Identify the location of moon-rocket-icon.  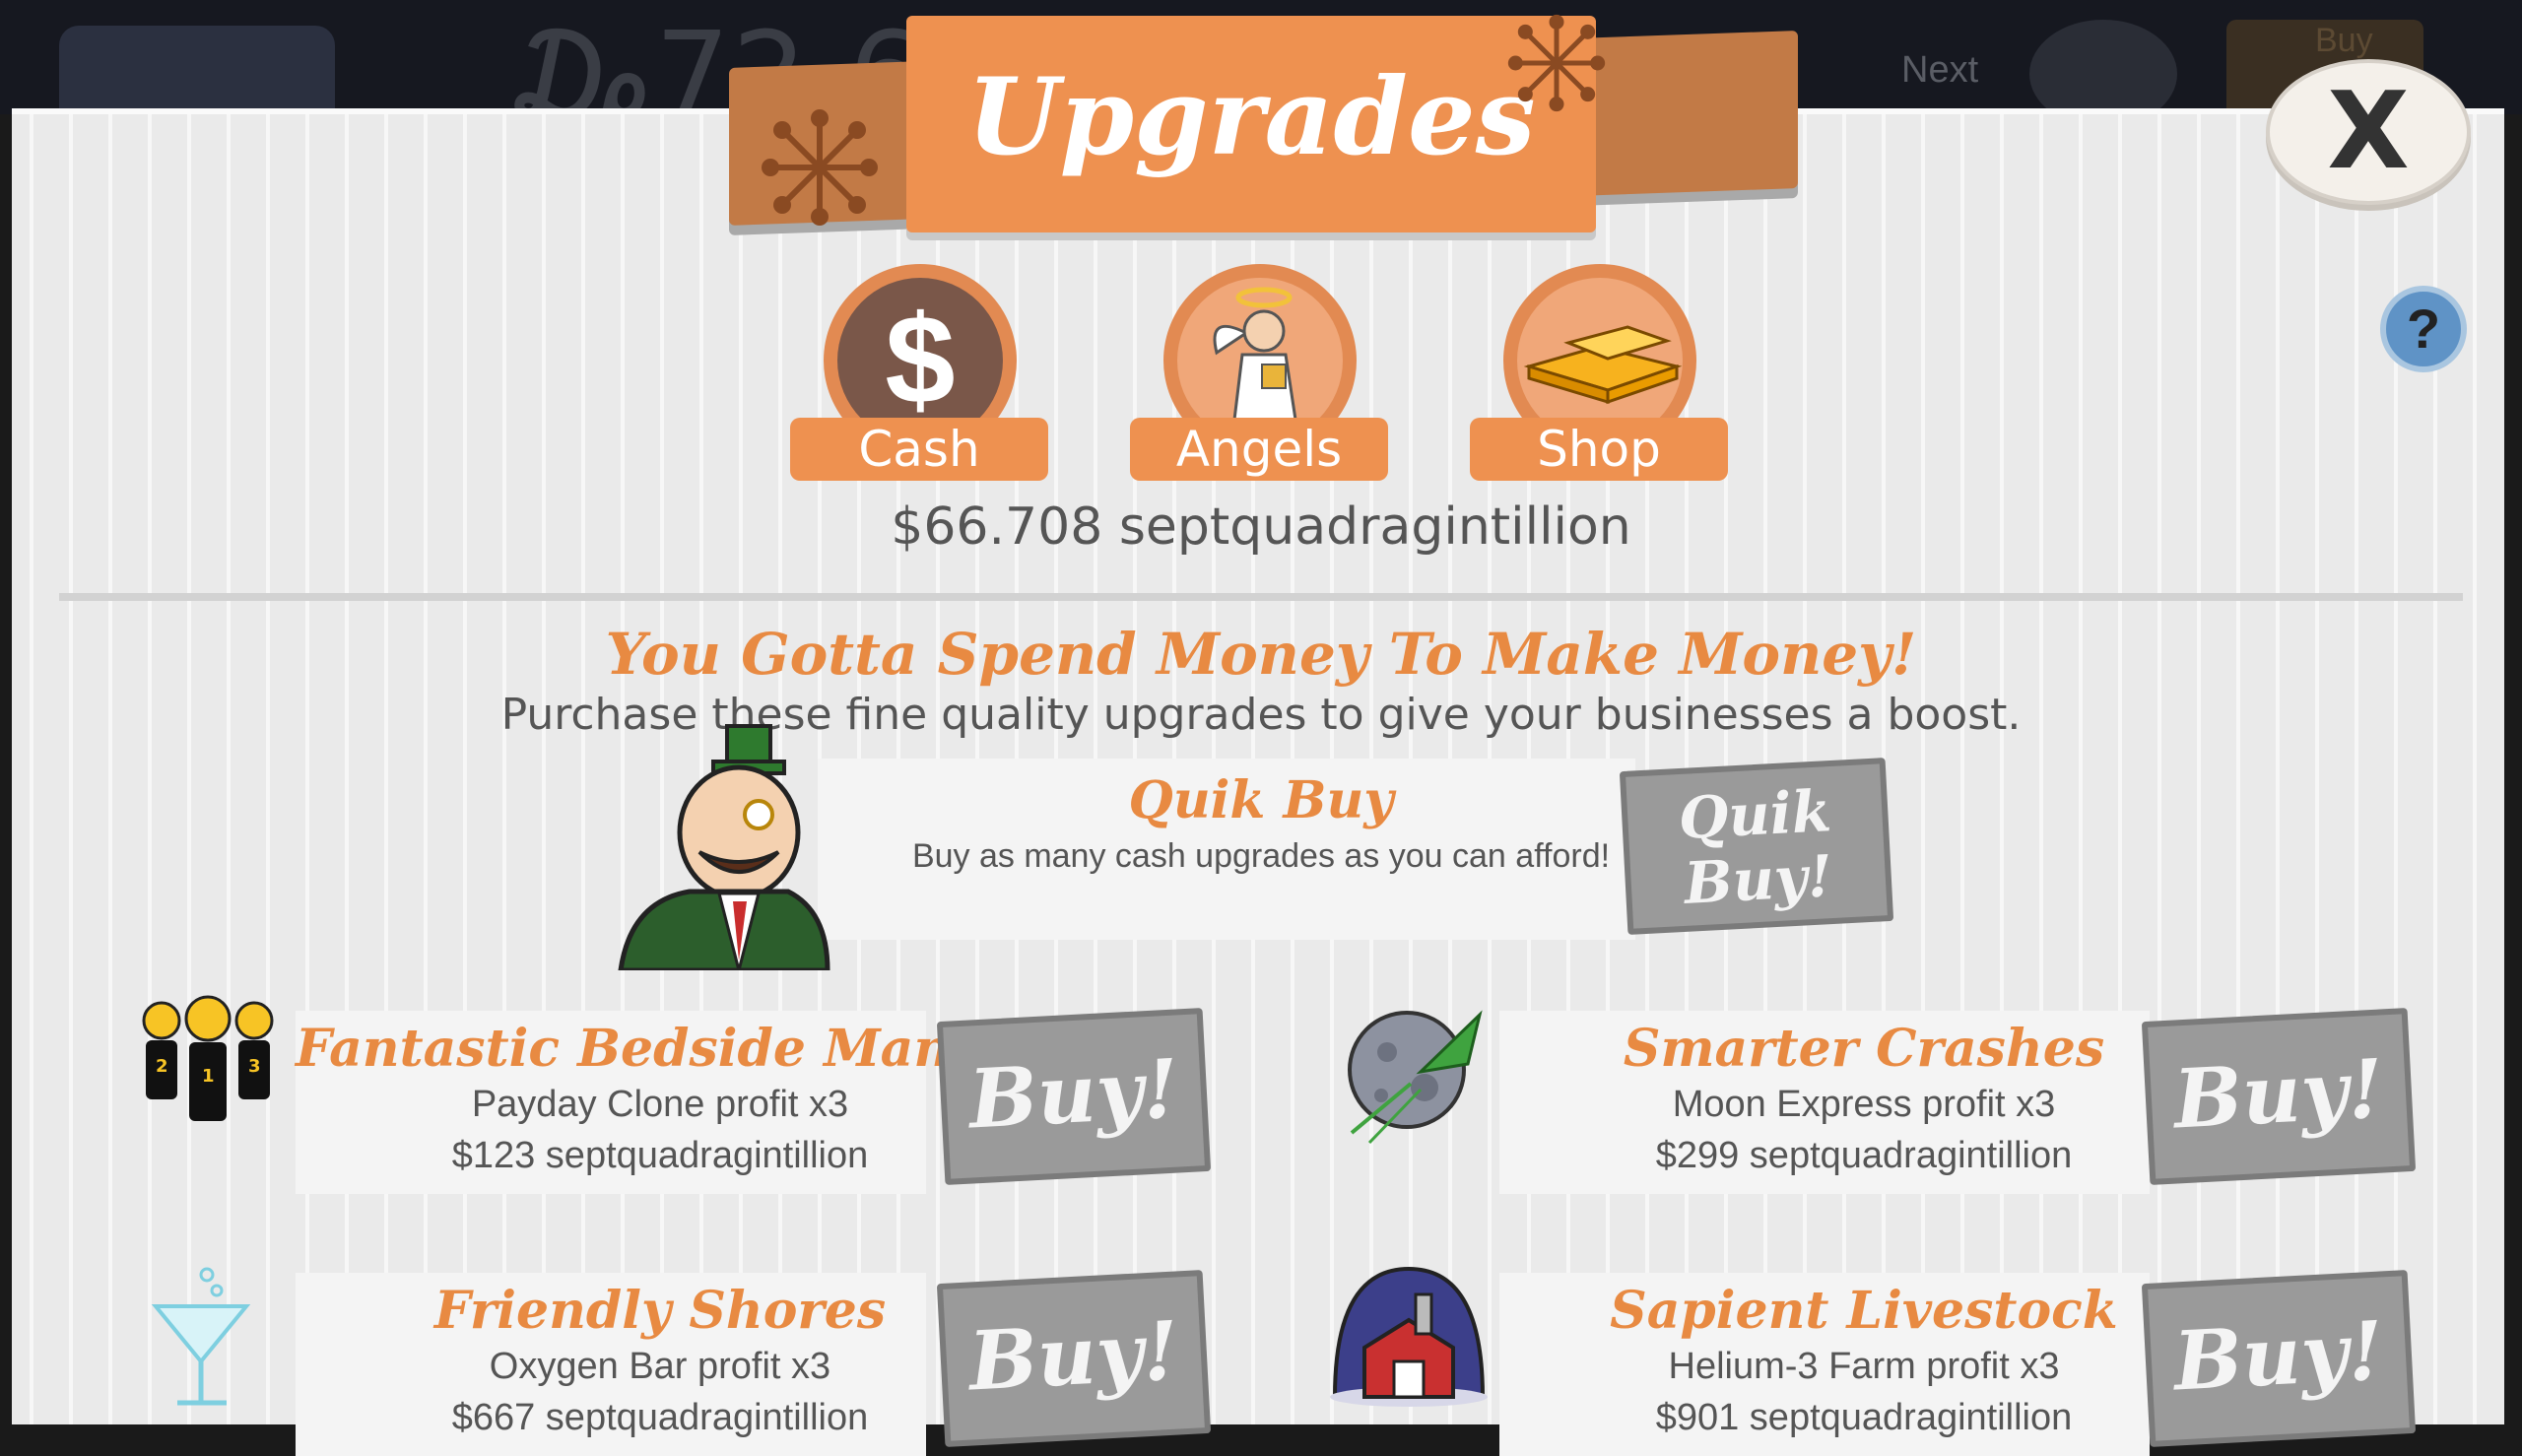
(1415, 1077).